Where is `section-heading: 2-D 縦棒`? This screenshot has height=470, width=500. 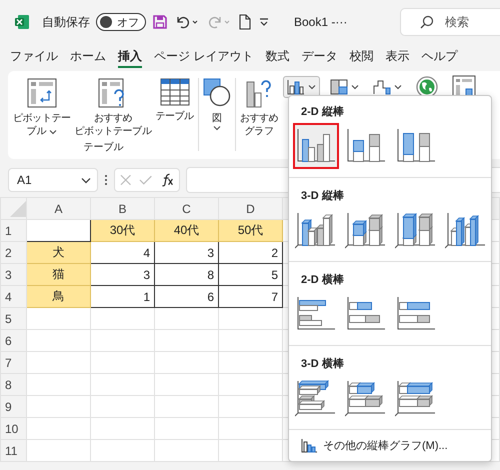 section-heading: 2-D 縦棒 is located at coordinates (322, 112).